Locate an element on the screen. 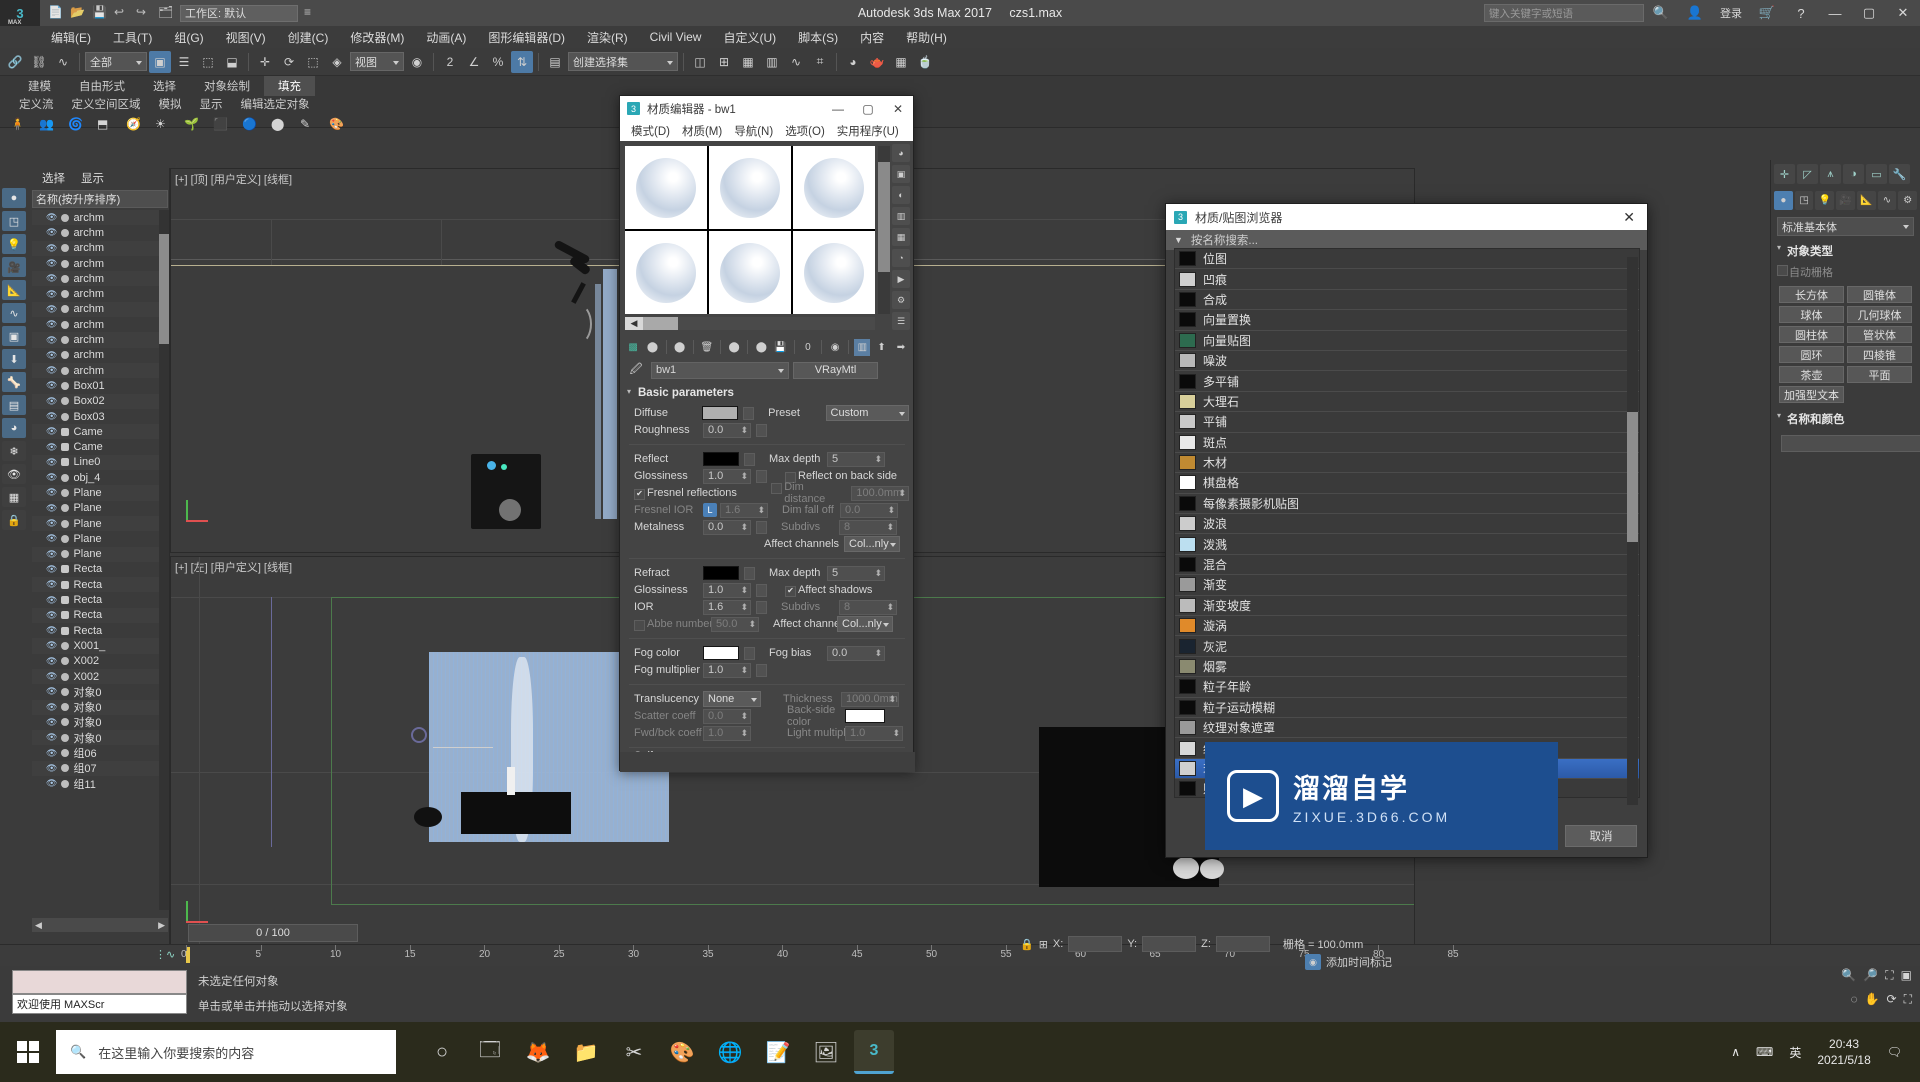 This screenshot has height=1082, width=1920. ribbon-panel-2: 模拟 is located at coordinates (170, 104).